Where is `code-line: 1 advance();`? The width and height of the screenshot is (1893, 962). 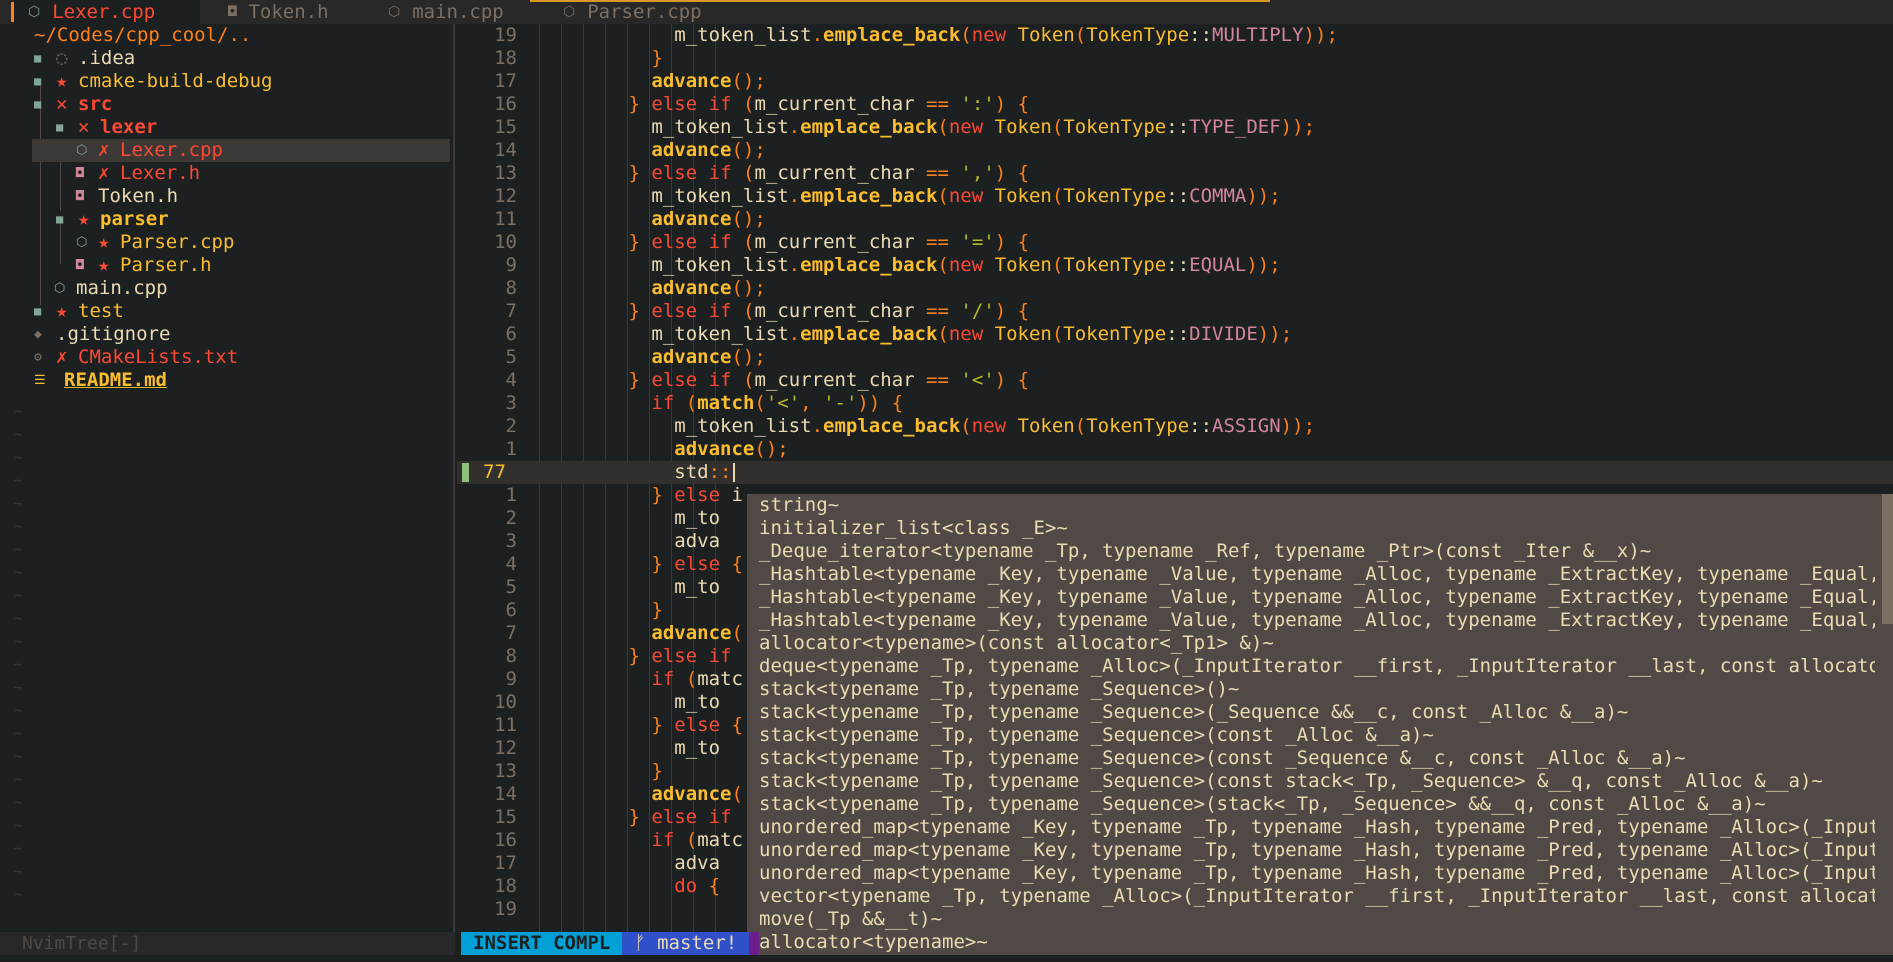 code-line: 1 advance(); is located at coordinates (1175, 449).